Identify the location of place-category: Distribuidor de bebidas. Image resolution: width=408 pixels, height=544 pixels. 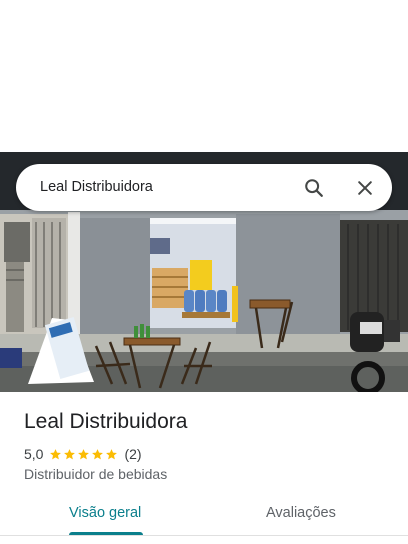
(95, 474).